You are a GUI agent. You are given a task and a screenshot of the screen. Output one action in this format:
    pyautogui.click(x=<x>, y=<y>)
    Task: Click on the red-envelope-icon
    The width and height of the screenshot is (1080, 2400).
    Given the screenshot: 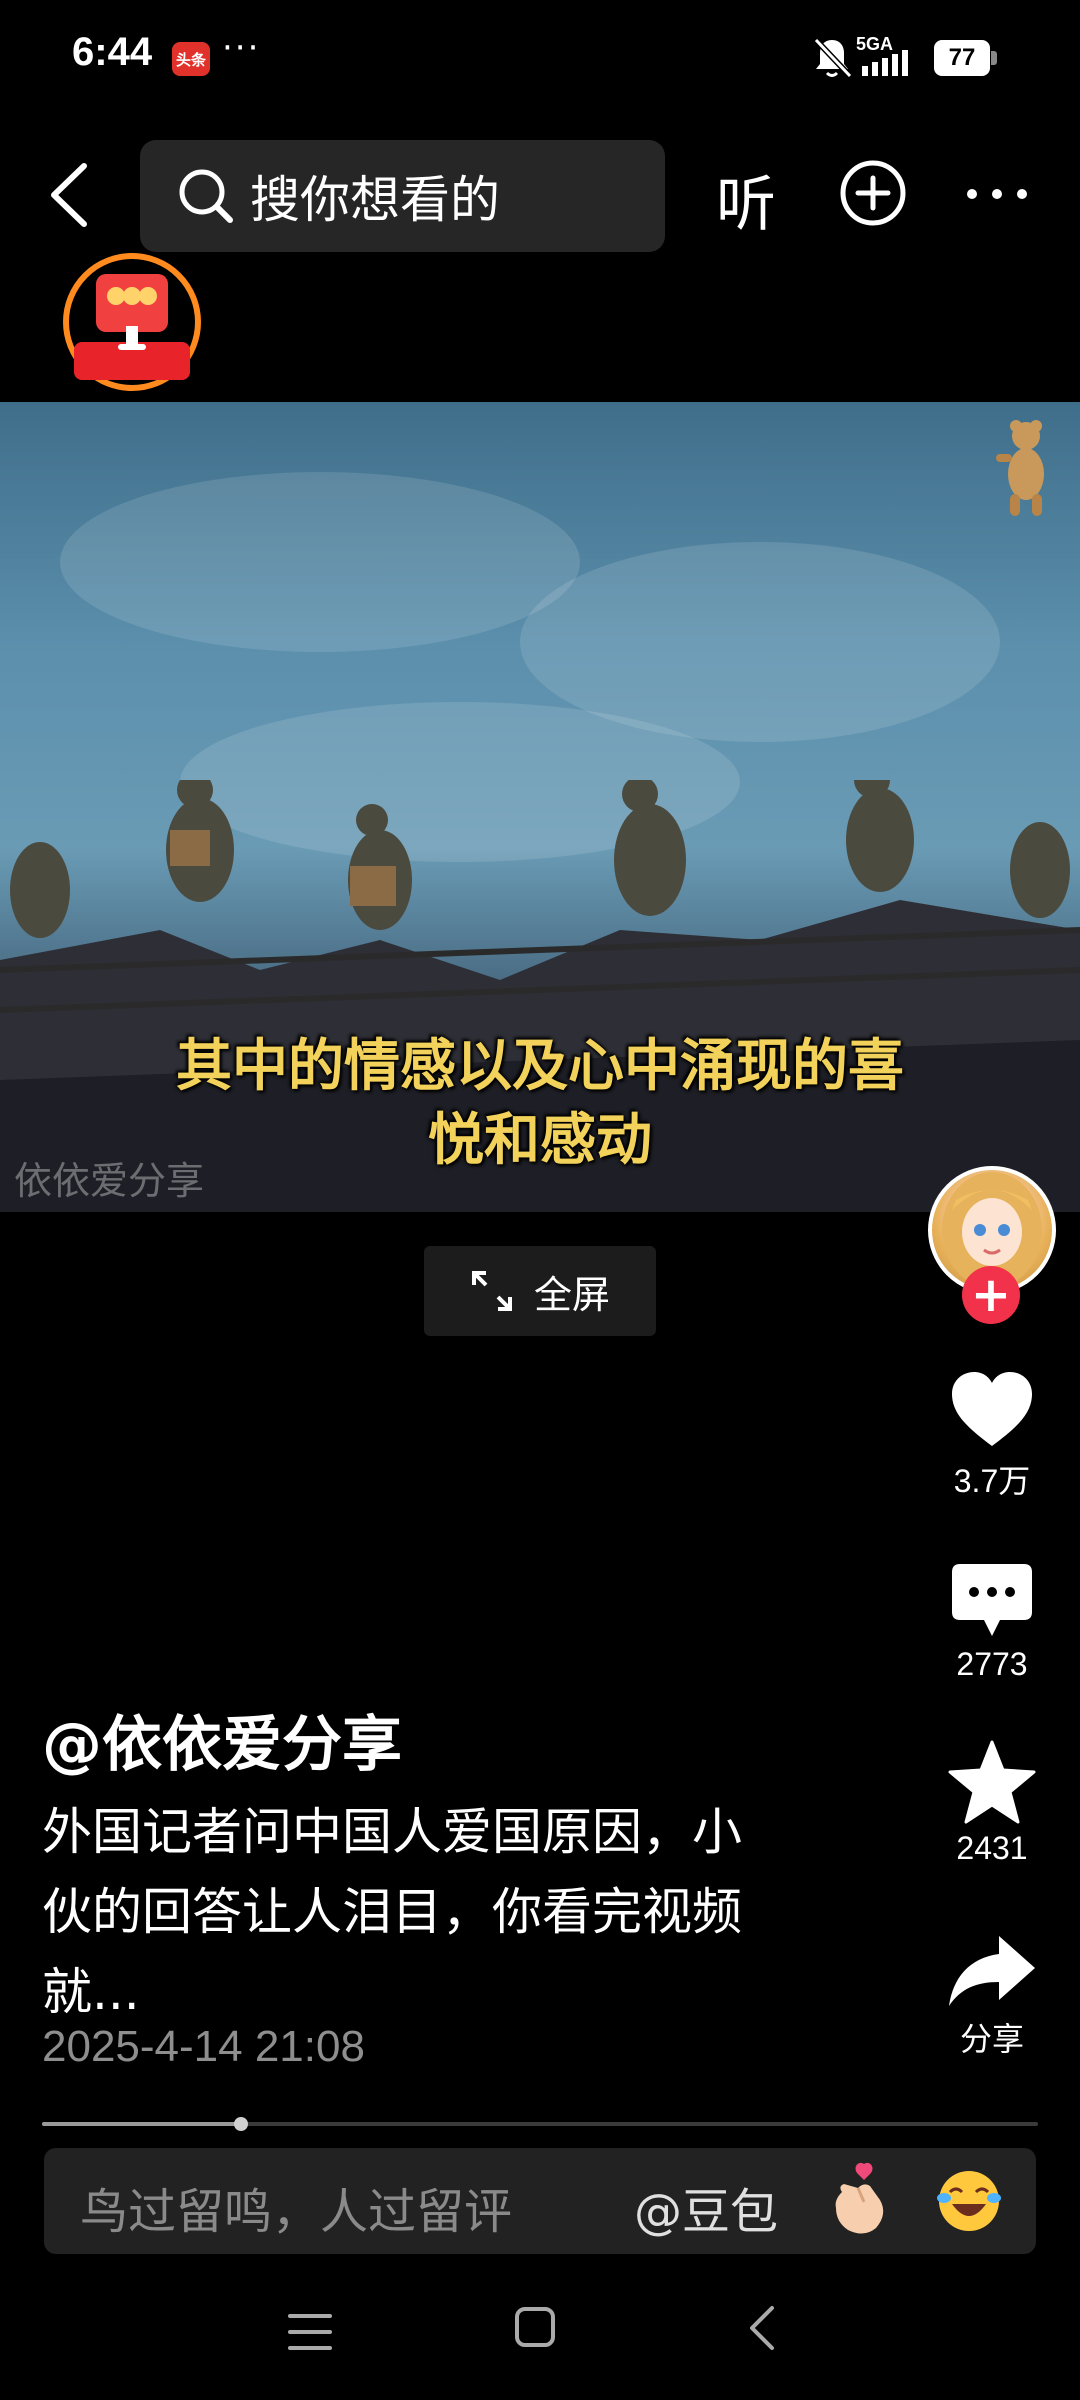 What is the action you would take?
    pyautogui.click(x=132, y=322)
    